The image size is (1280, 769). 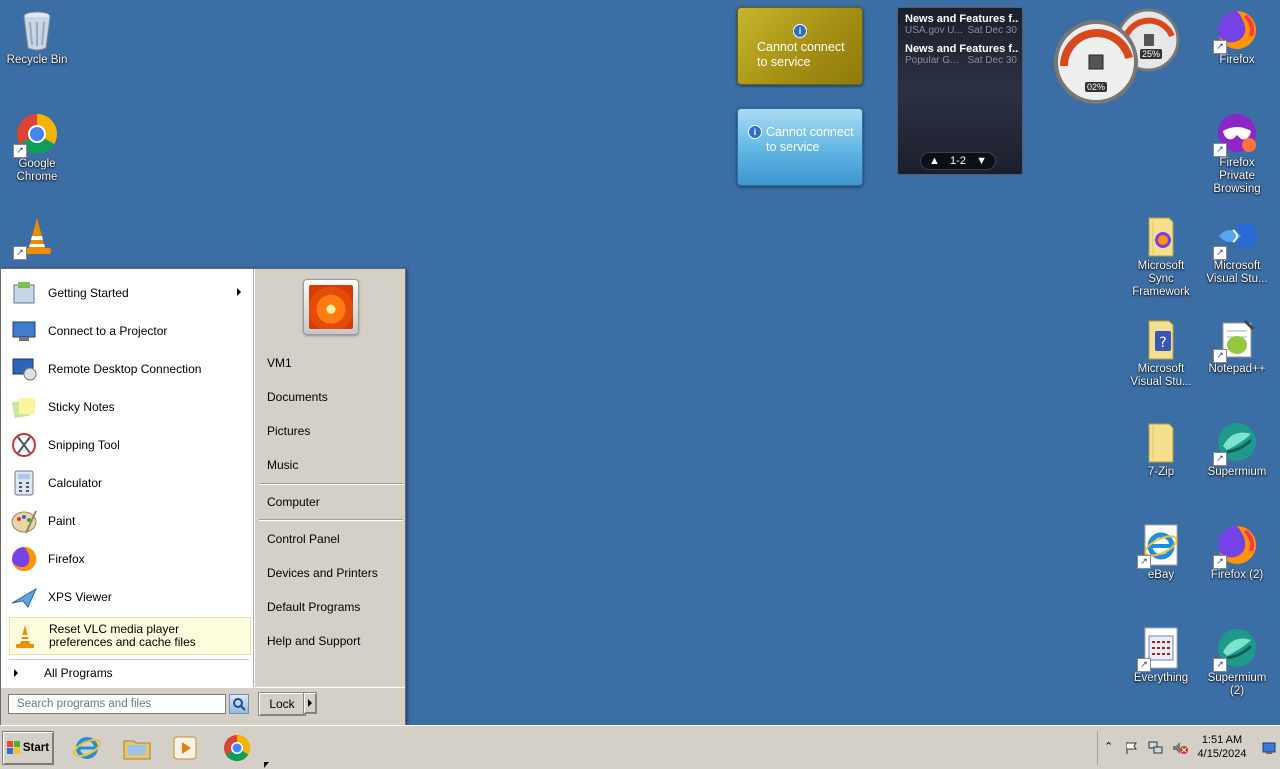 I want to click on menu-item-label: Connect to a Projector, so click(x=108, y=331).